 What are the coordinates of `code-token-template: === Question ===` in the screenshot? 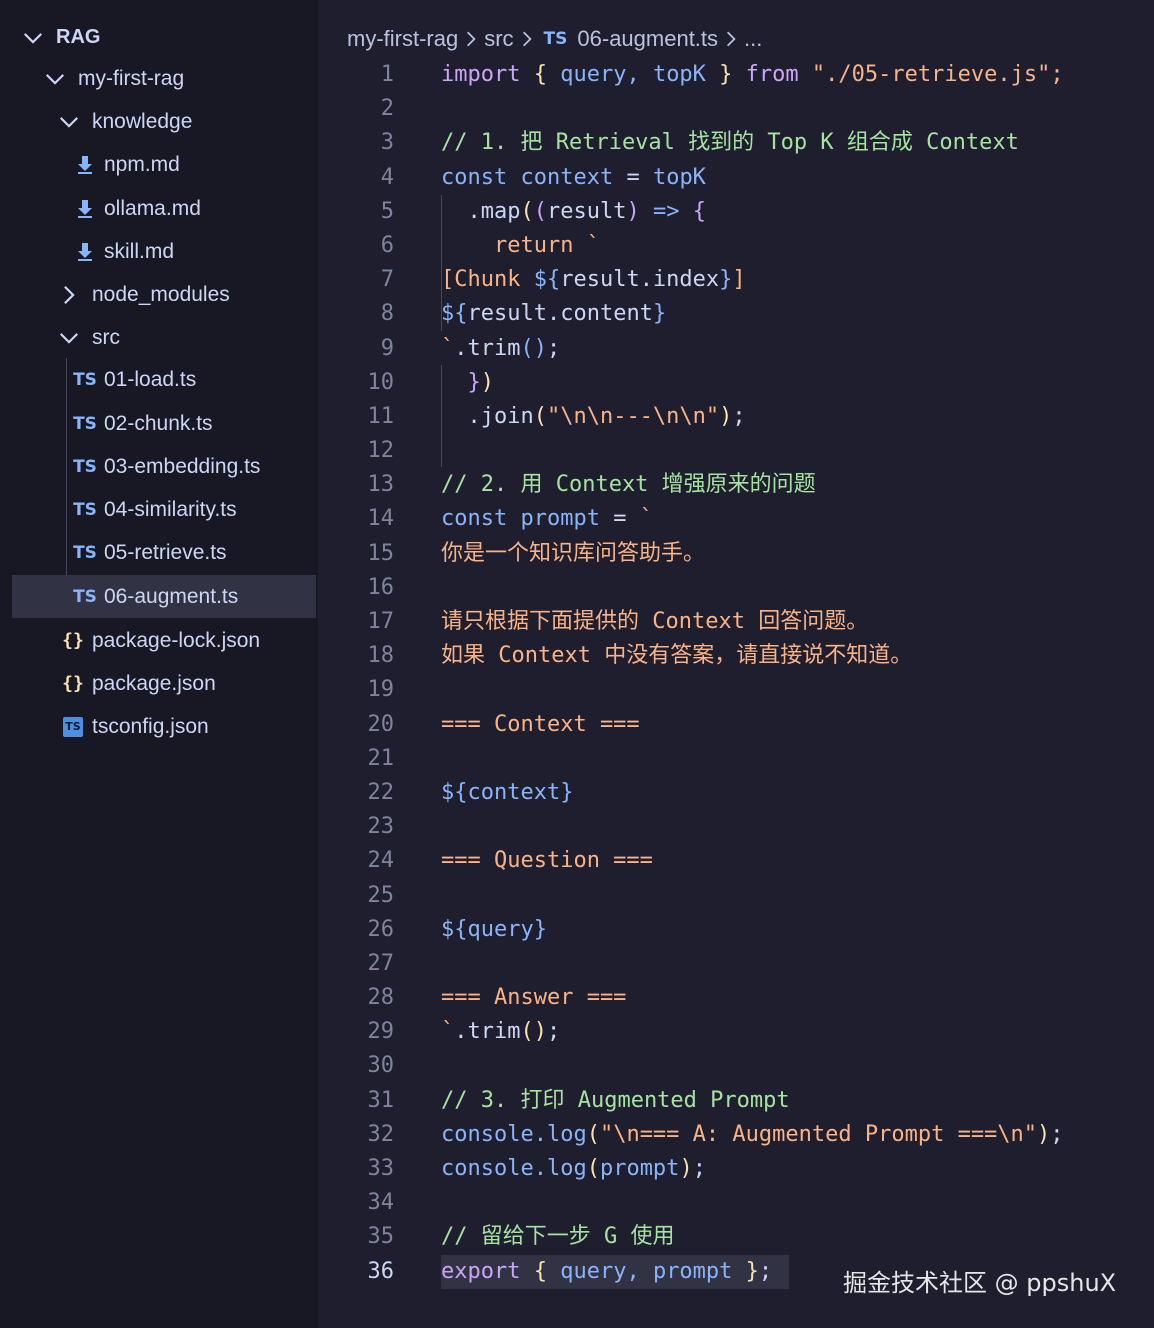 It's located at (547, 861).